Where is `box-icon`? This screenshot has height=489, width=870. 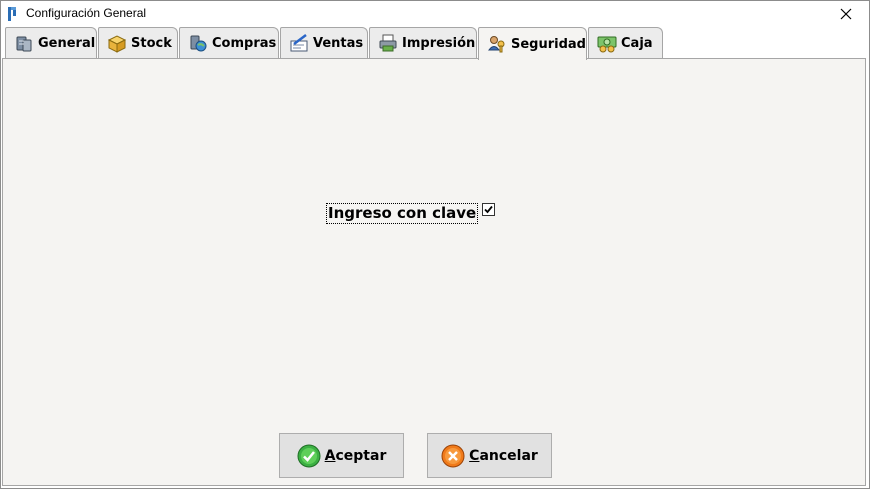 box-icon is located at coordinates (117, 44).